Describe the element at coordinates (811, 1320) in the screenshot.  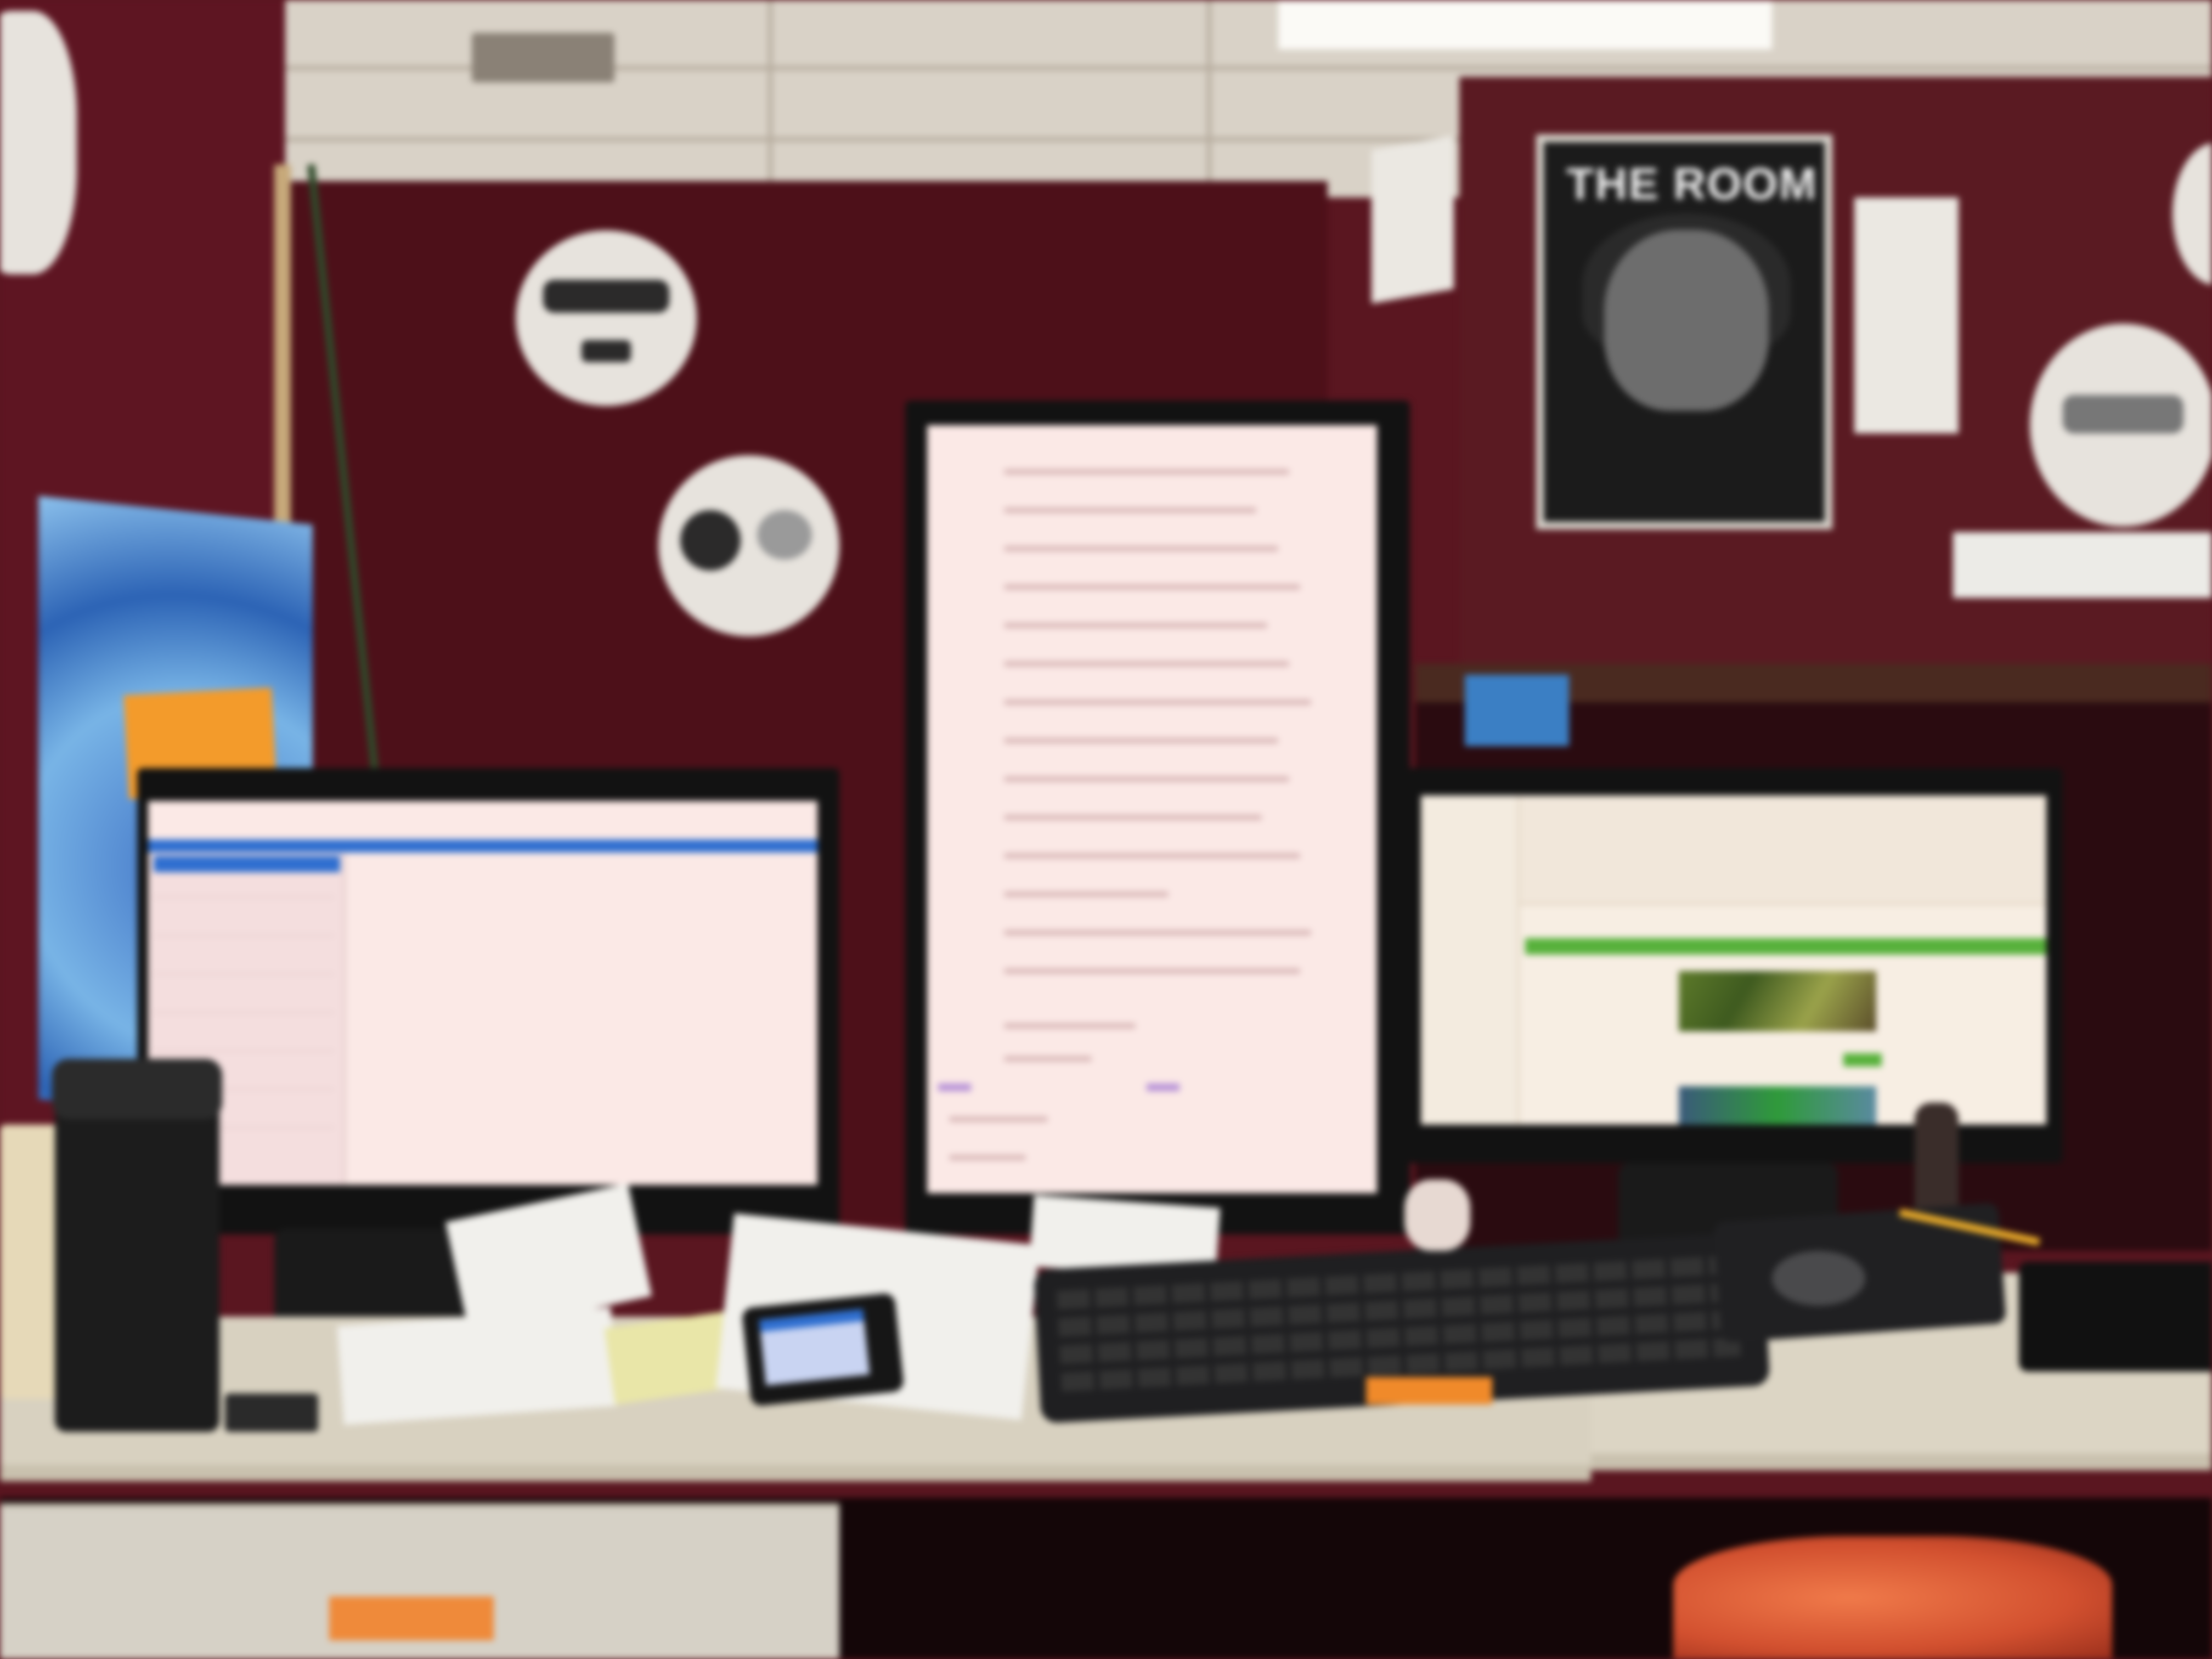
I see `phone-app-bar` at that location.